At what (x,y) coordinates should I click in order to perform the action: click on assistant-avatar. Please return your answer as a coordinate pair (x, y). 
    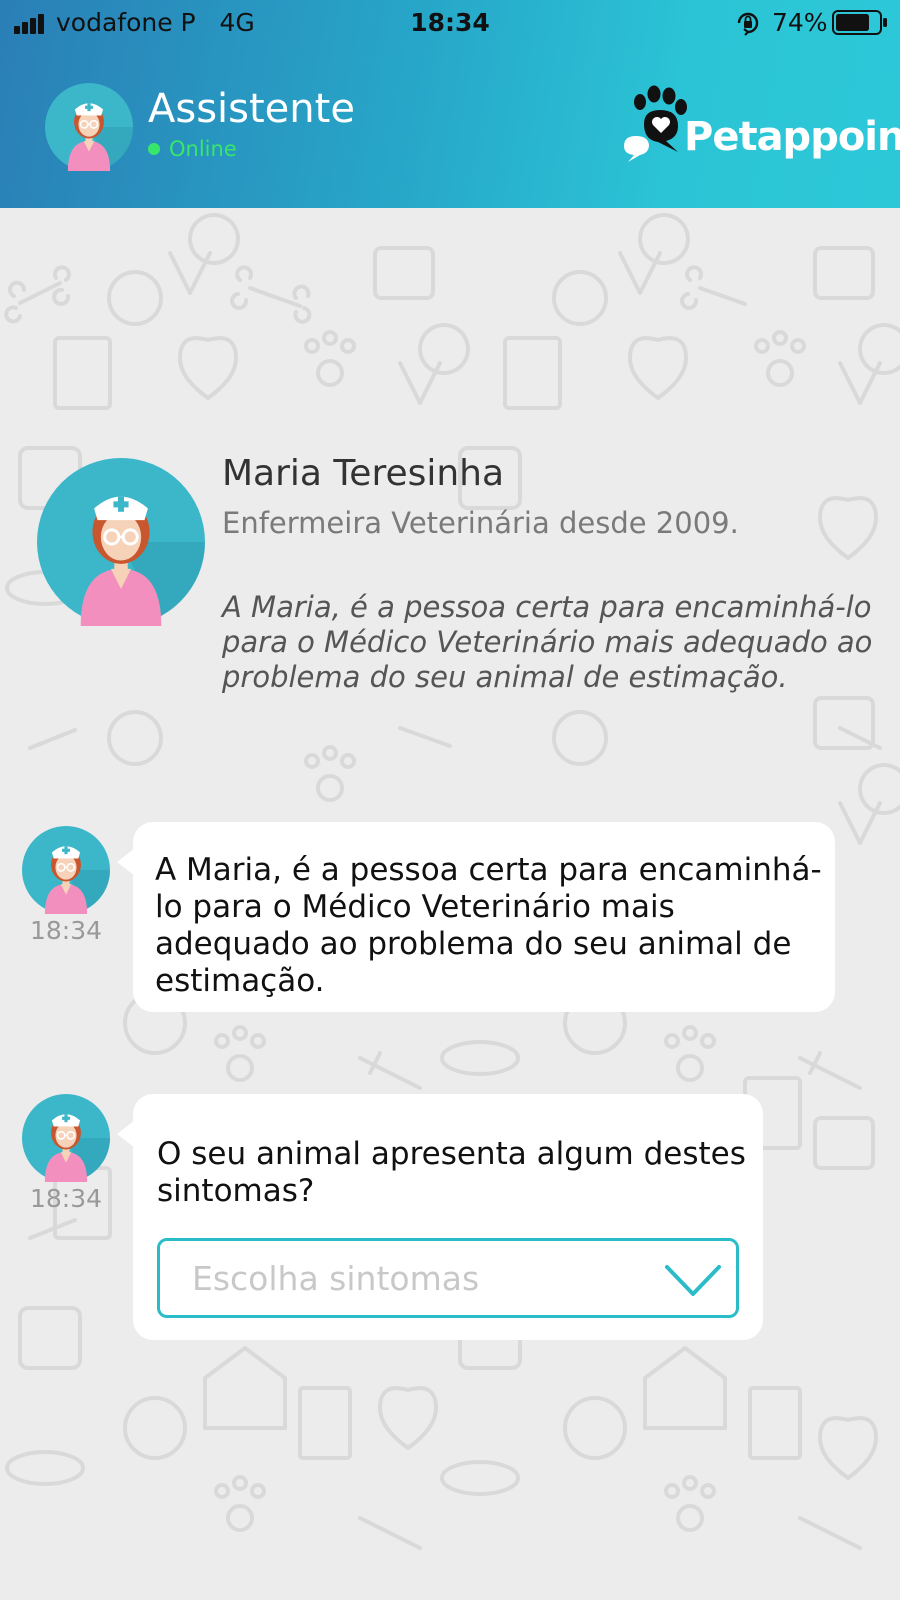
    Looking at the image, I should click on (89, 127).